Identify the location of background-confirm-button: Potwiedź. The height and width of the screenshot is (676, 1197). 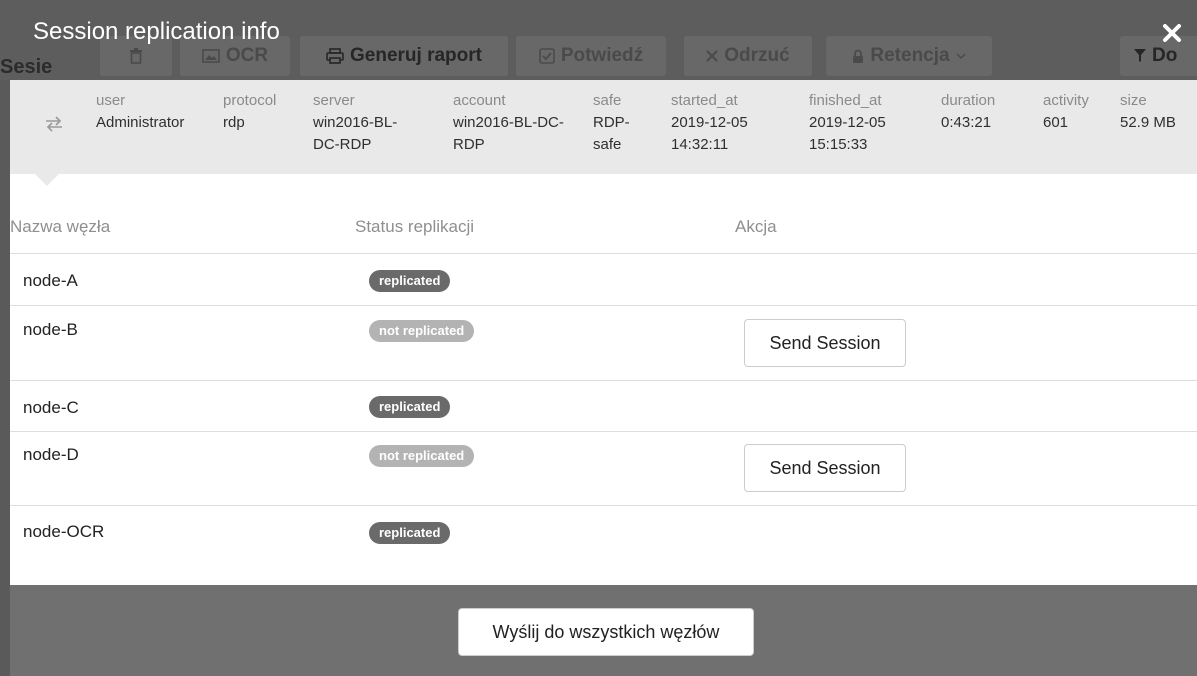
(591, 56).